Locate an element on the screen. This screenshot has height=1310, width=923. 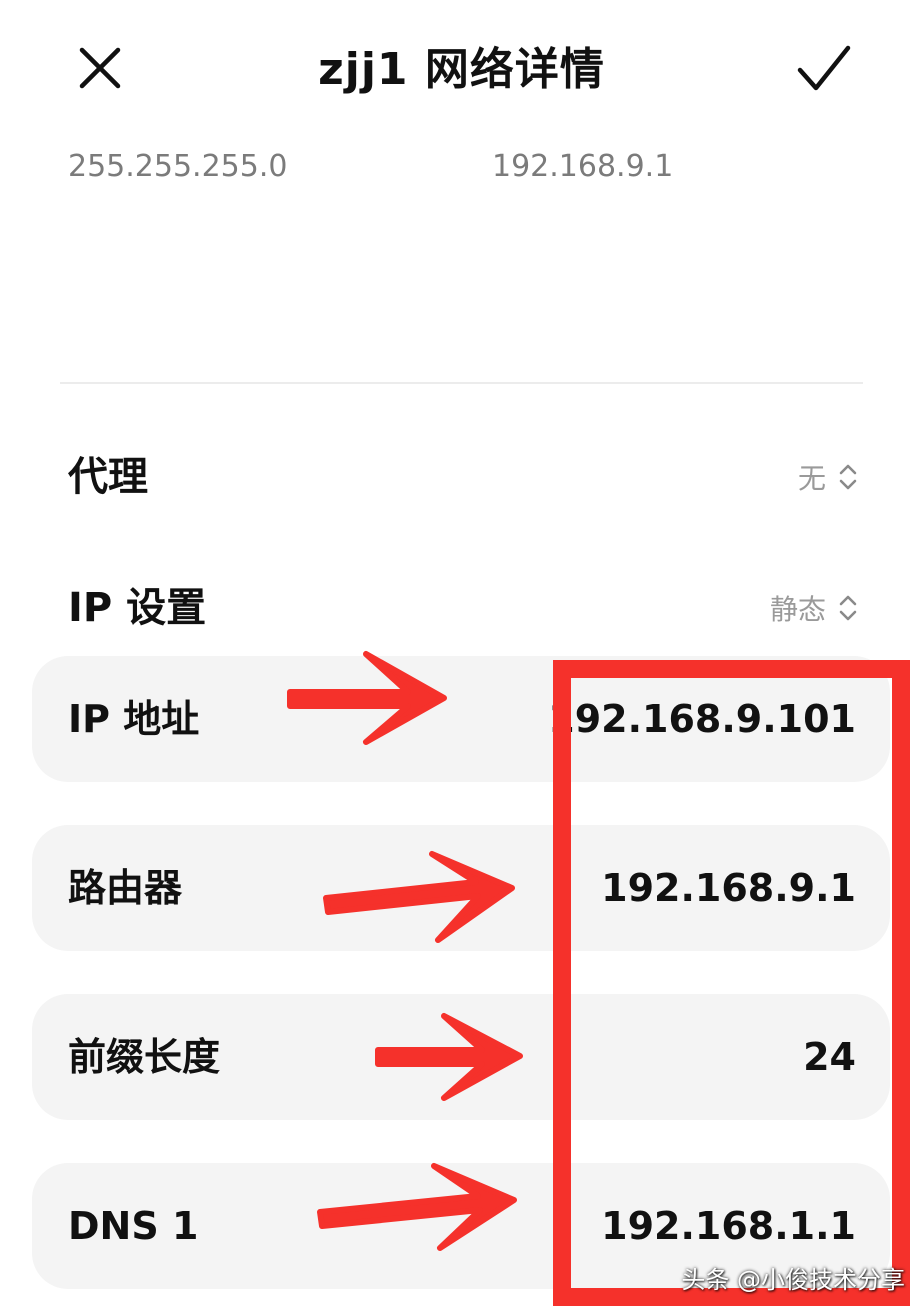
ip-settings-value: 静态 is located at coordinates (797, 609).